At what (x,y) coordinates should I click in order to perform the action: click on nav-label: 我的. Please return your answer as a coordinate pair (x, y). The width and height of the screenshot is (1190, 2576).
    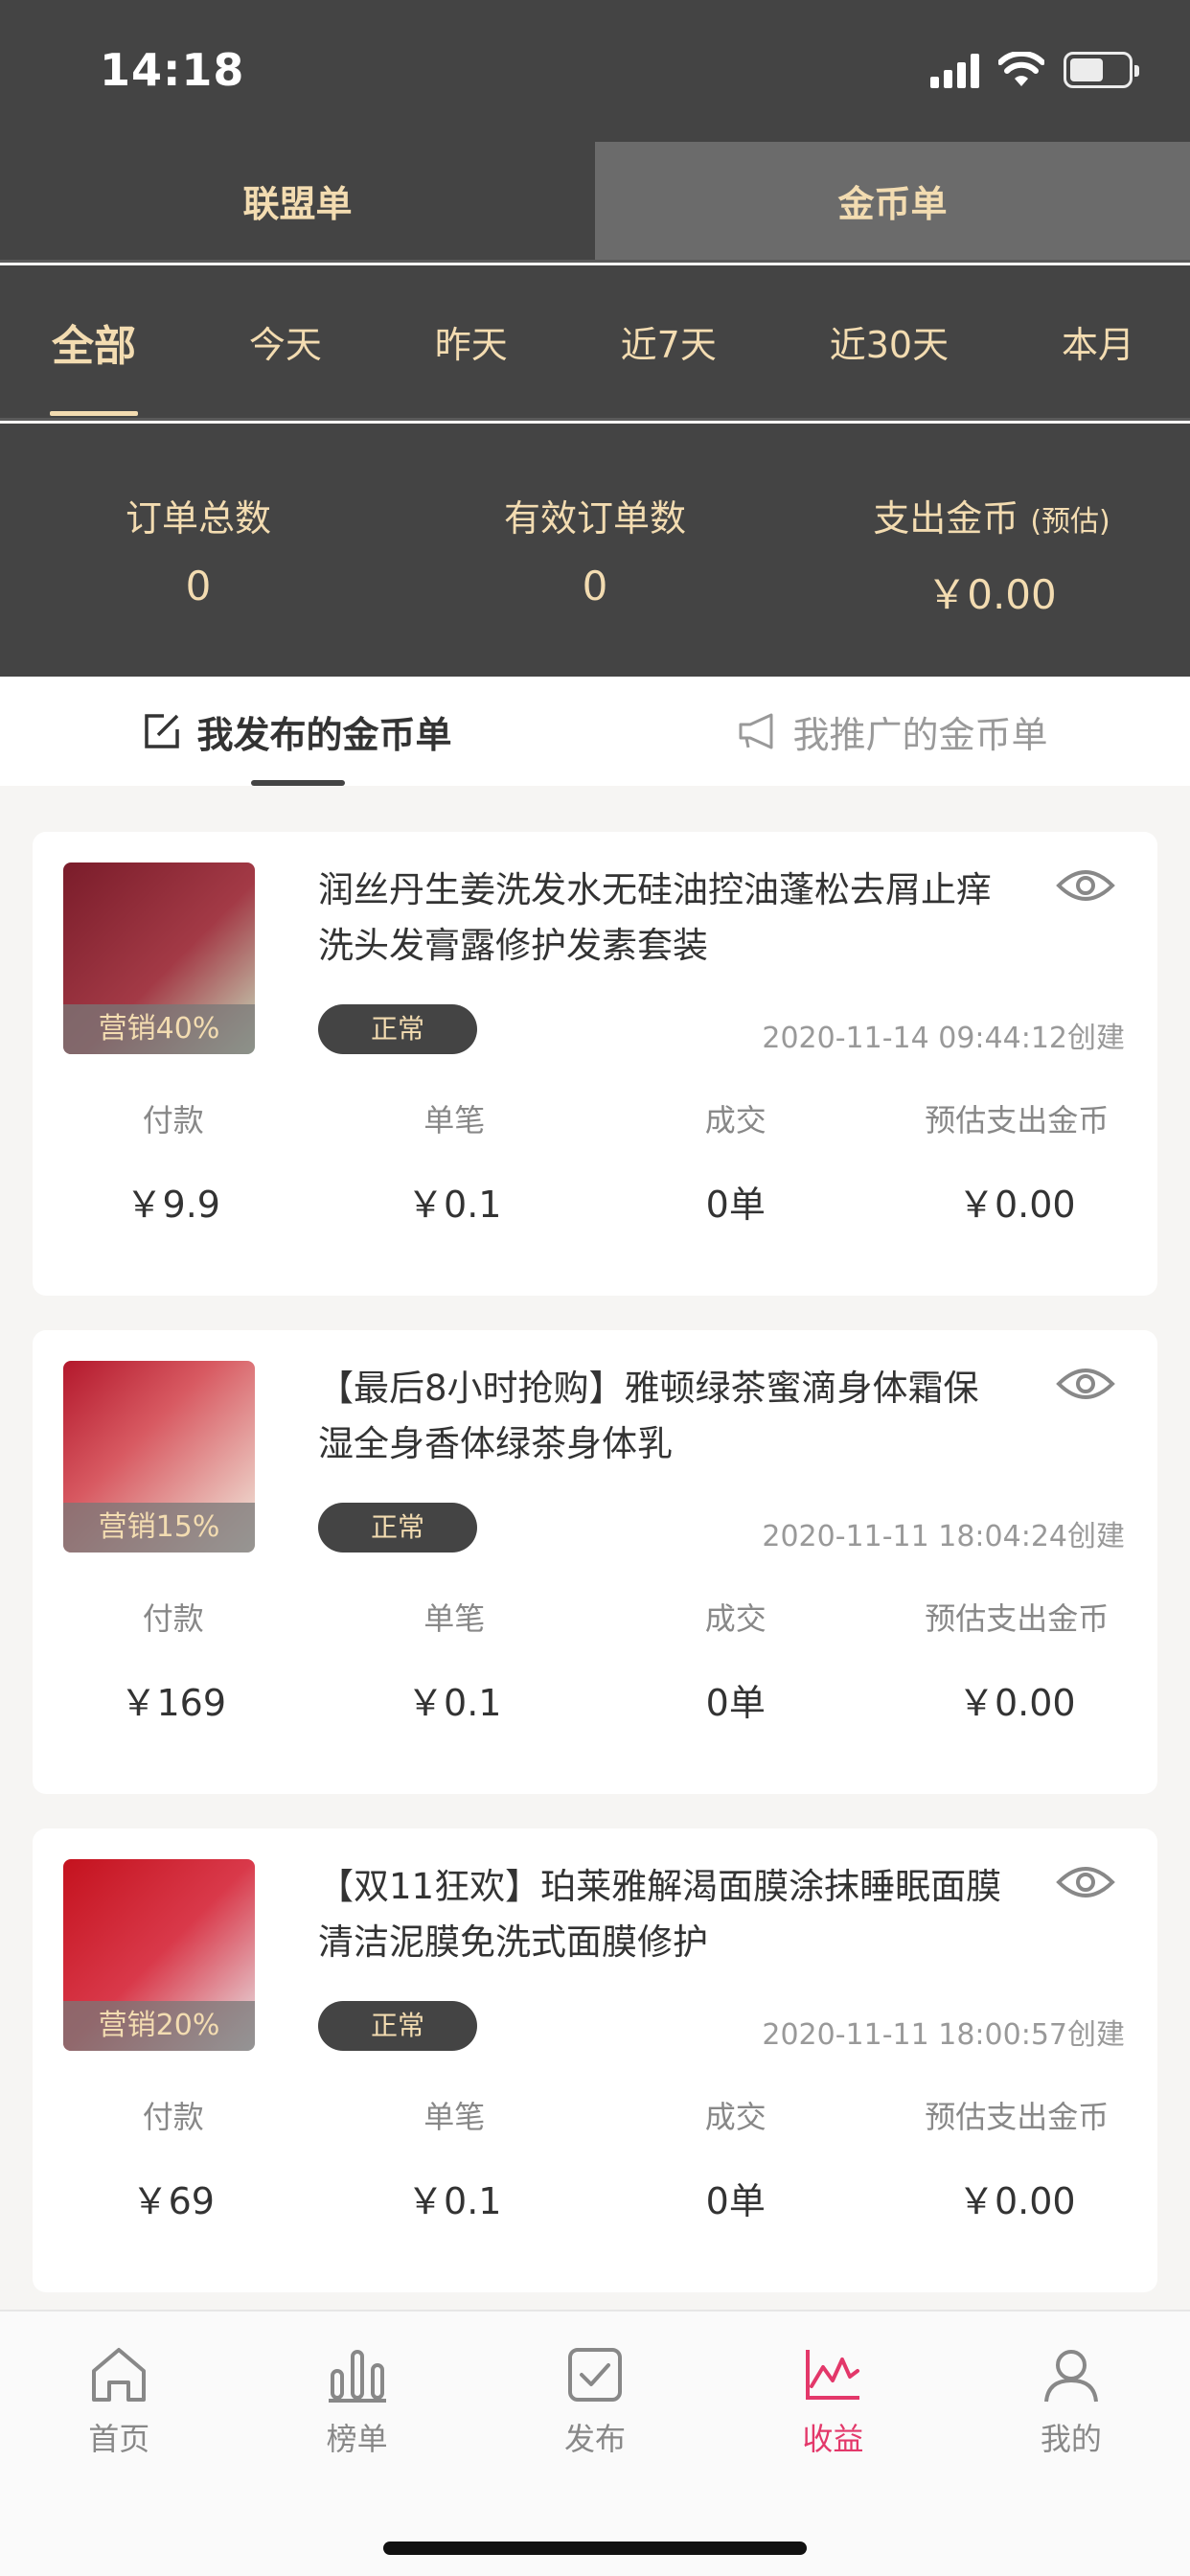
    Looking at the image, I should click on (1071, 2439).